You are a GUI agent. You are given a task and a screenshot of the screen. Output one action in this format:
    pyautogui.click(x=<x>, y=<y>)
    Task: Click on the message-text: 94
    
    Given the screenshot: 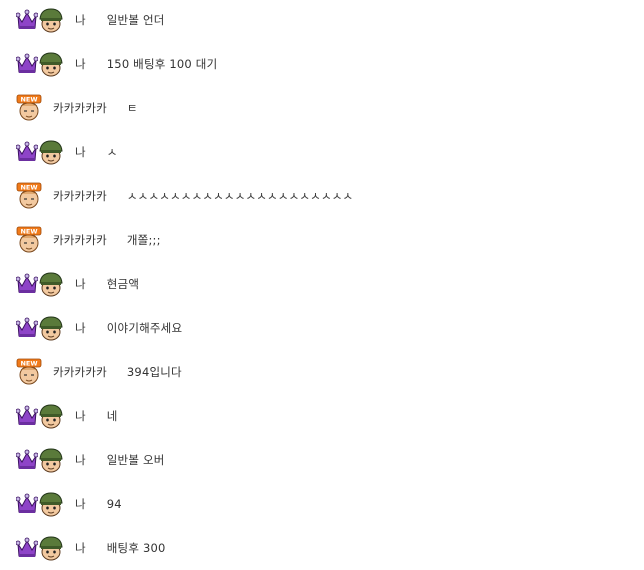 What is the action you would take?
    pyautogui.click(x=114, y=504)
    